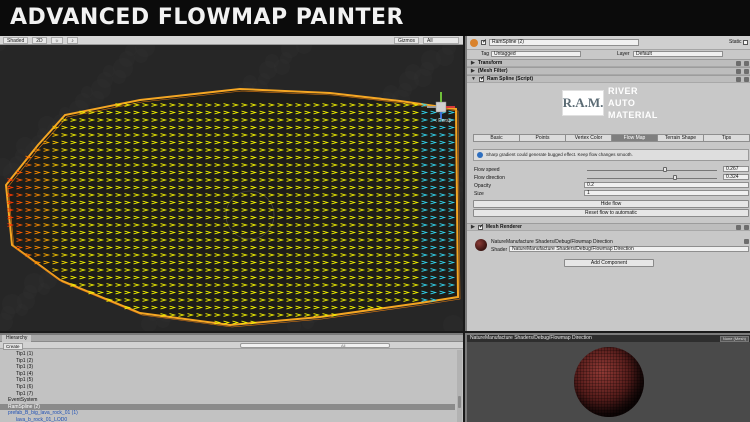 Image resolution: width=750 pixels, height=422 pixels. What do you see at coordinates (564, 42) in the screenshot?
I see `object-name-field: RamSpline (2)` at bounding box center [564, 42].